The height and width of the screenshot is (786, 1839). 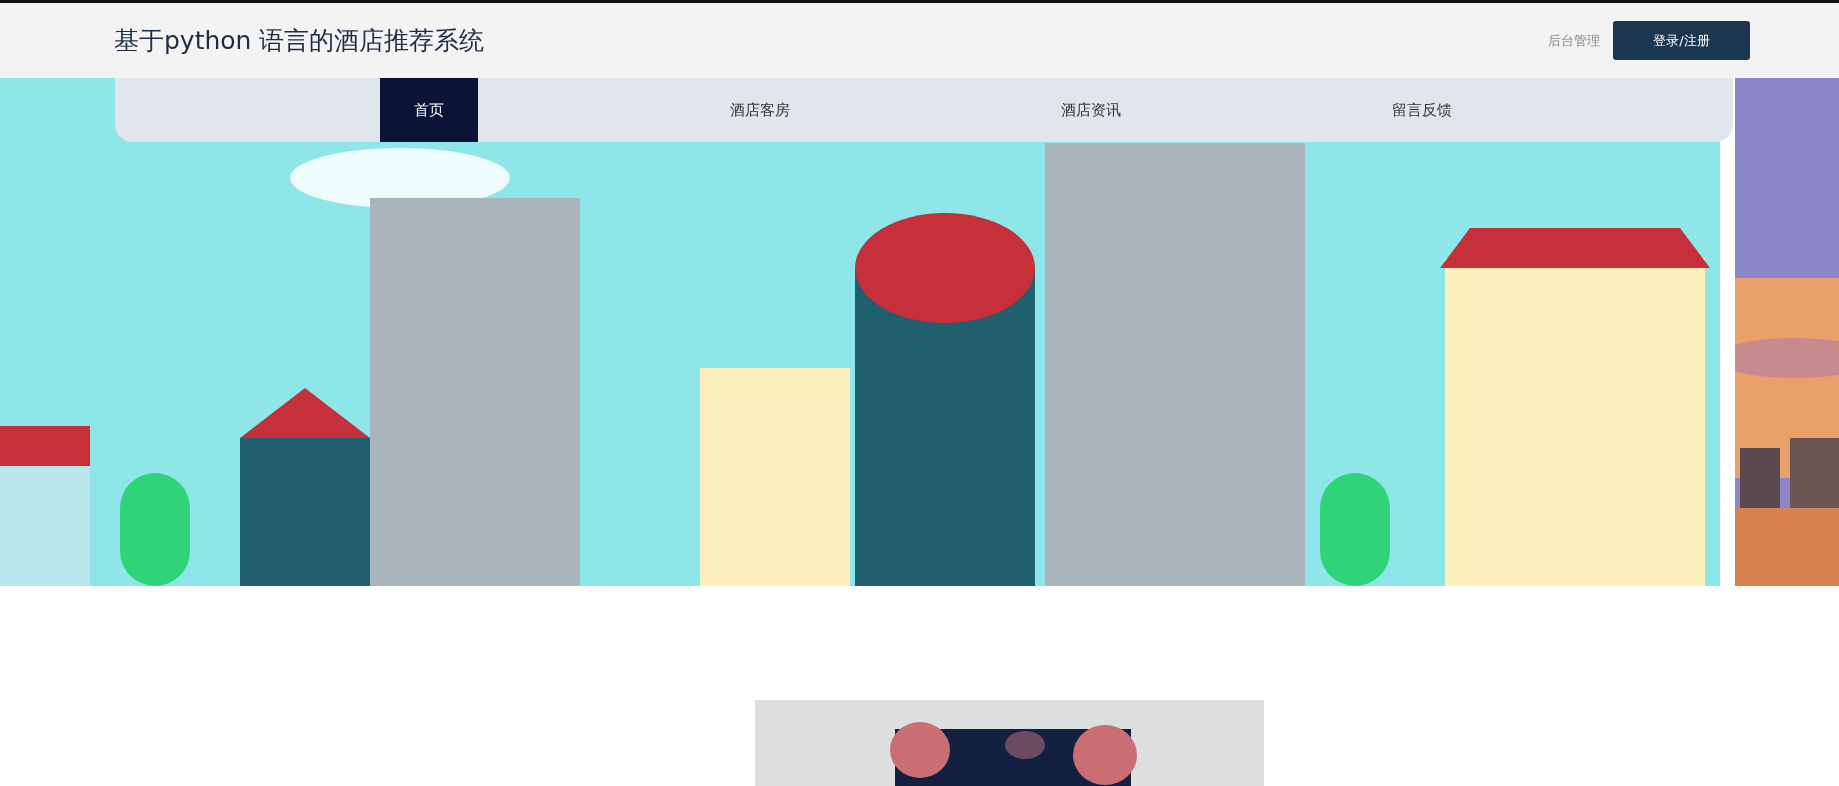 What do you see at coordinates (759, 110) in the screenshot?
I see `nav-tab: 酒店客房` at bounding box center [759, 110].